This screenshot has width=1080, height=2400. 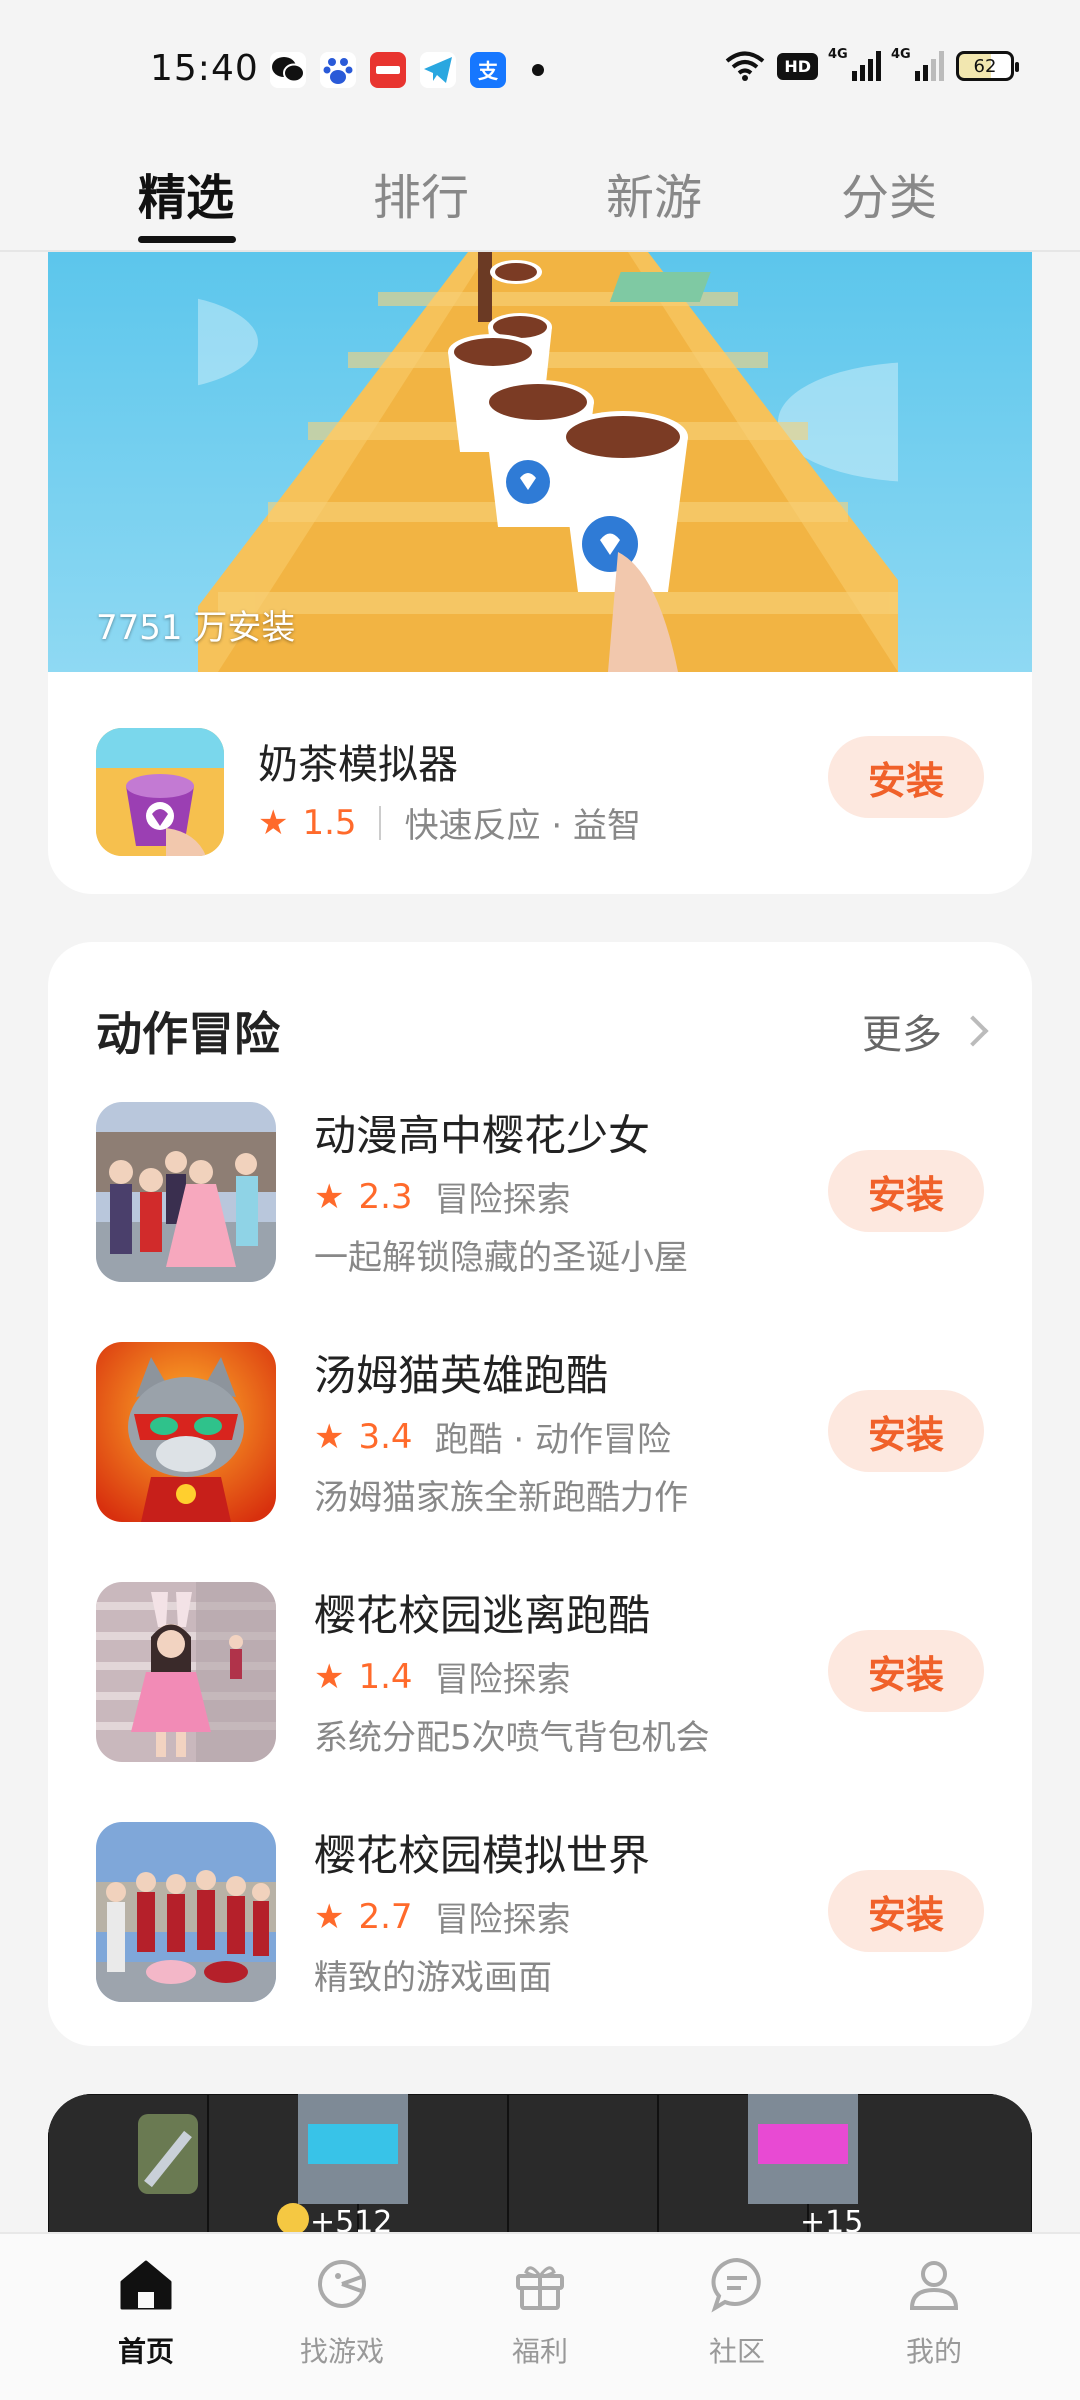 I want to click on wifi-icon, so click(x=745, y=66).